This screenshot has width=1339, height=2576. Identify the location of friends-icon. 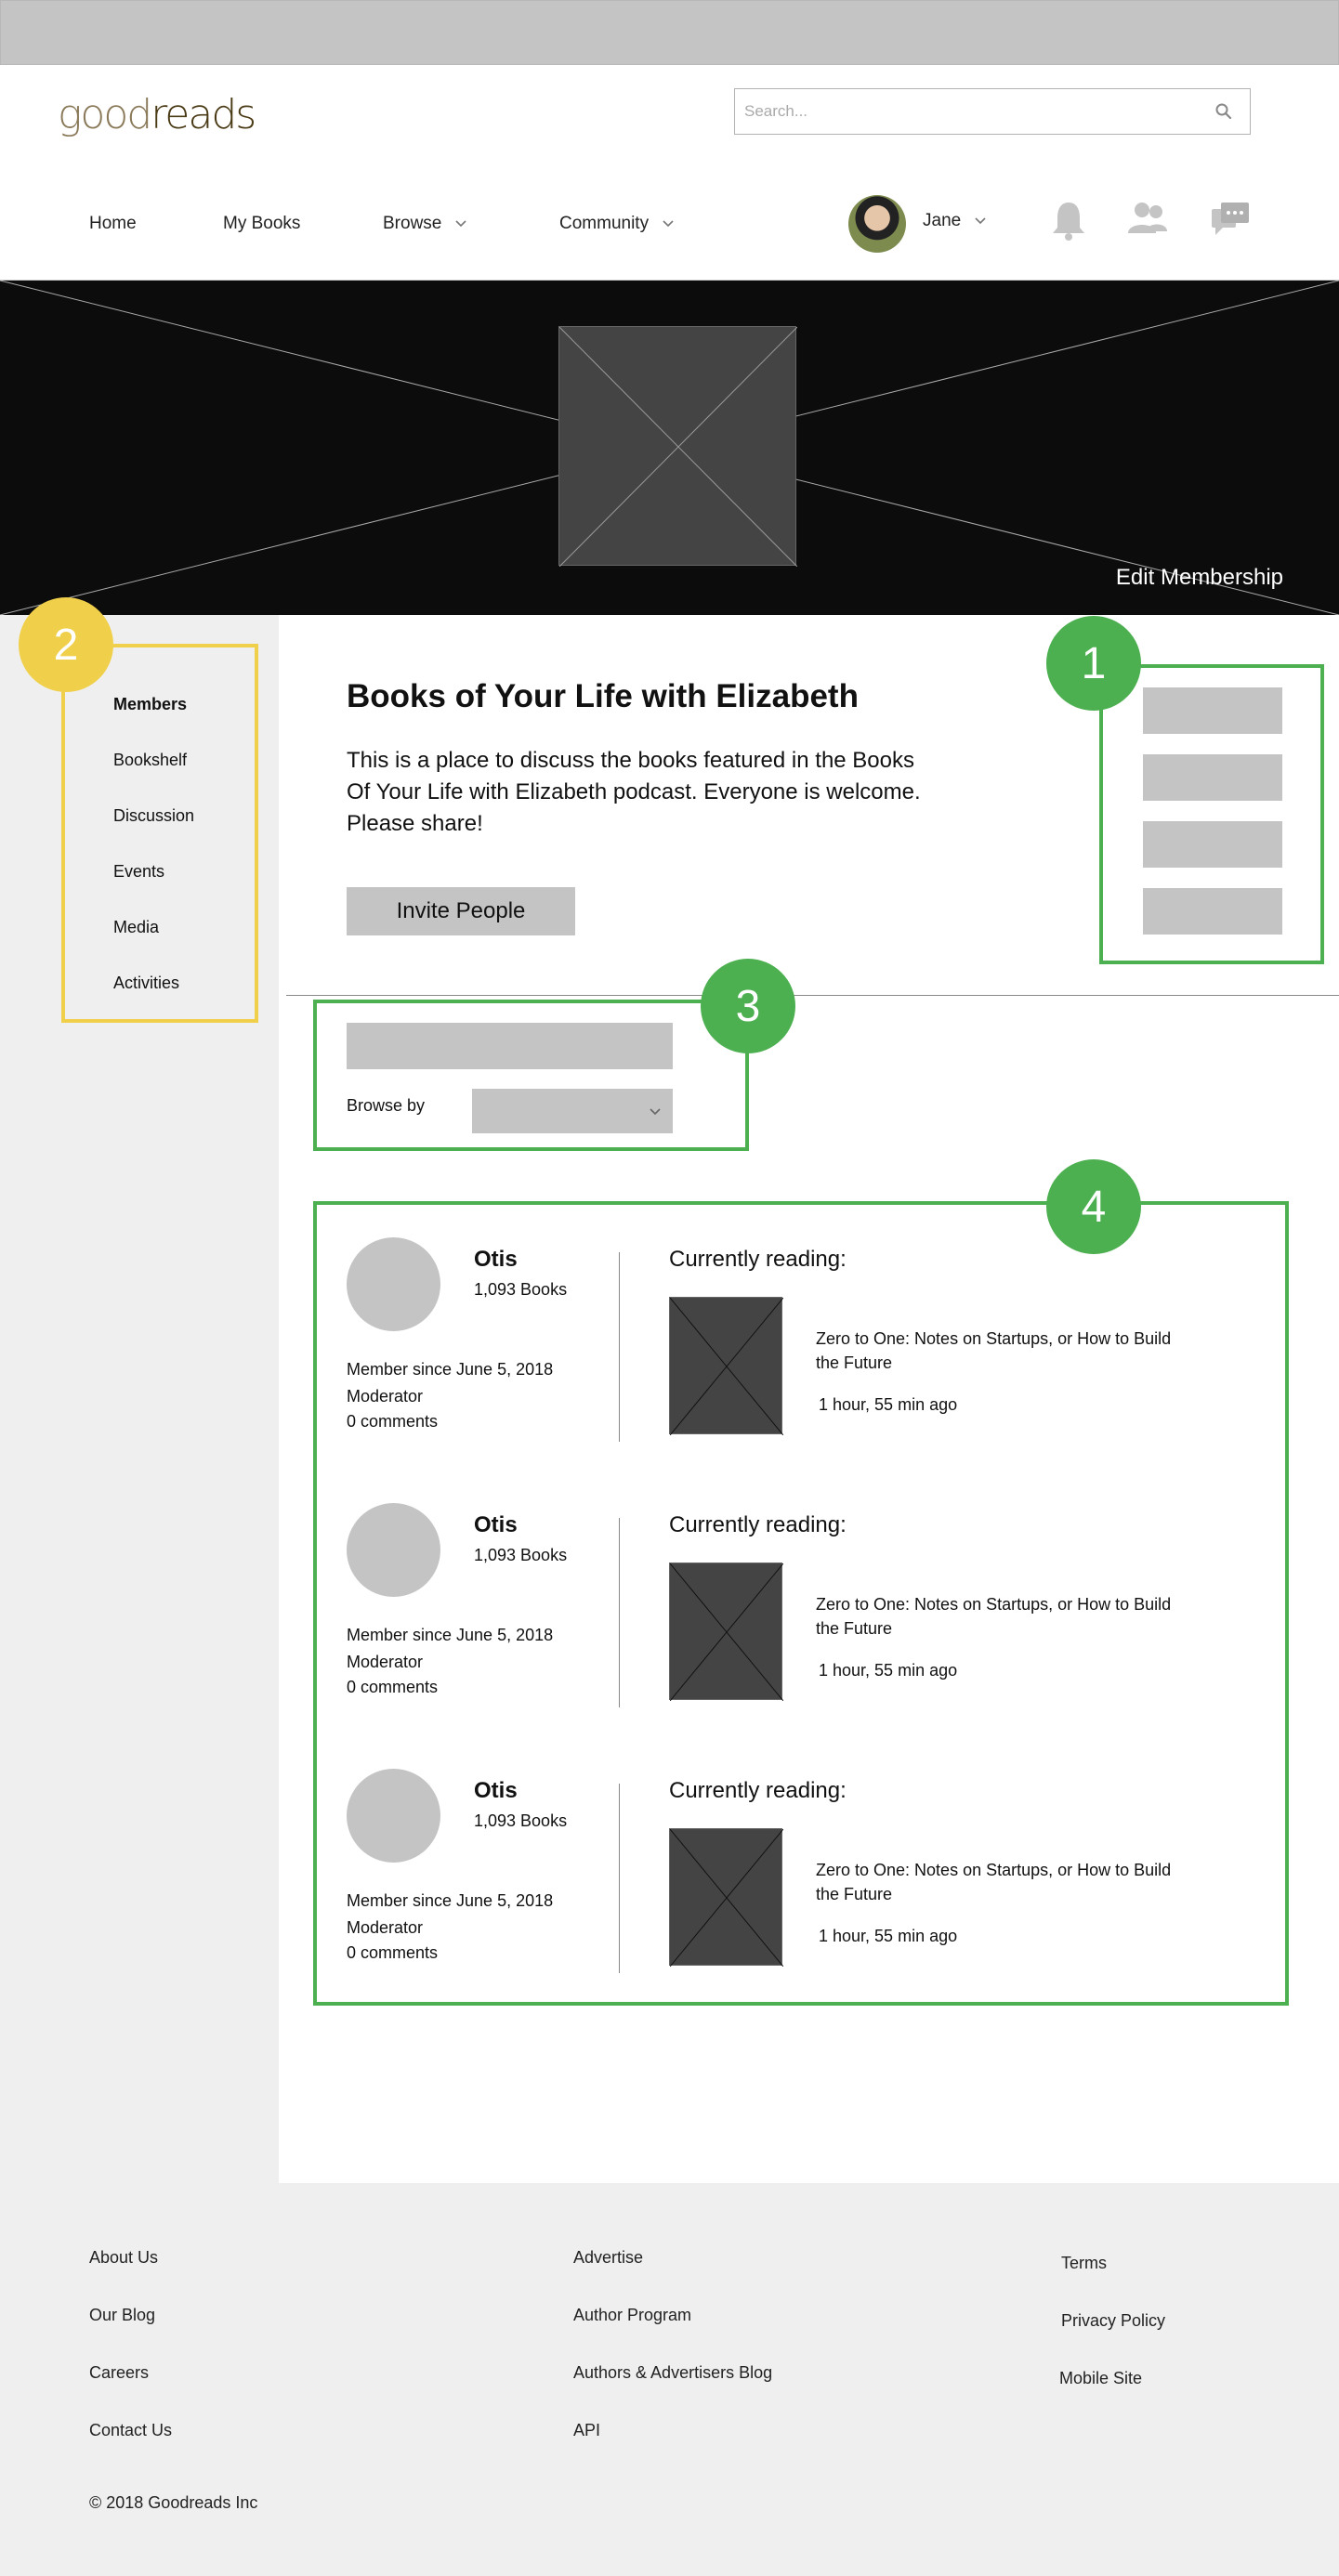
(1147, 220).